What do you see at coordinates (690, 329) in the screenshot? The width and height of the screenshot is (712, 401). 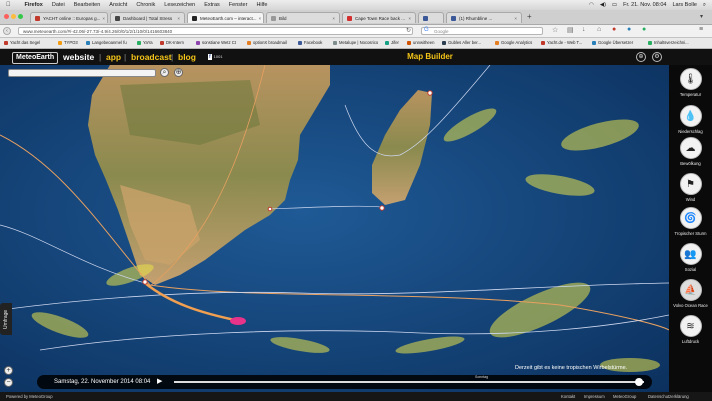 I see `layer-luftdruck: ≋ Luftdruck` at bounding box center [690, 329].